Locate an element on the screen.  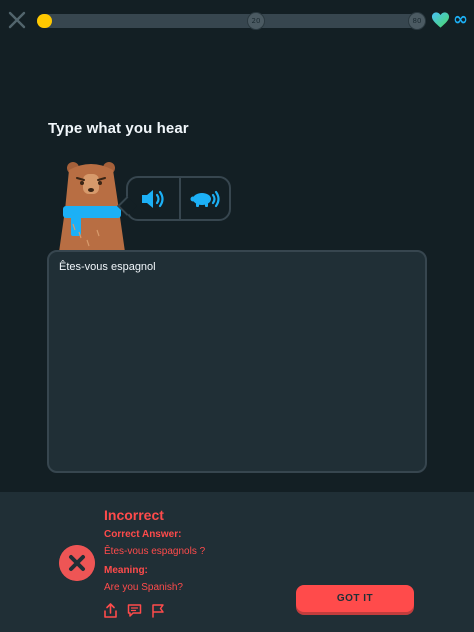
audio-divider is located at coordinates (180, 198).